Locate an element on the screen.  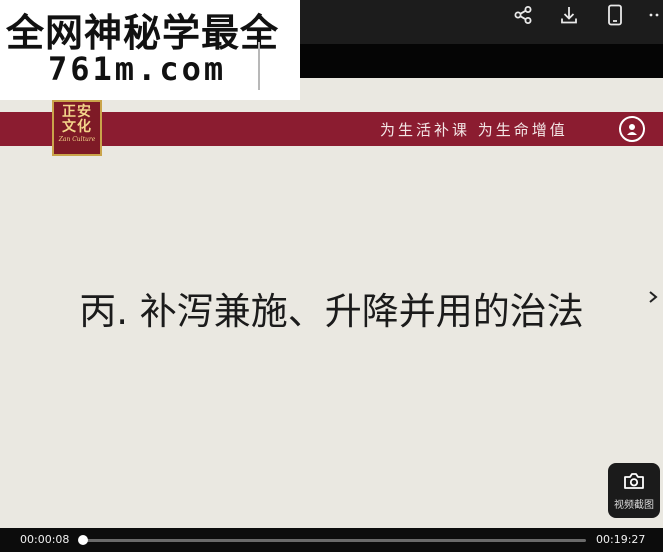
watermark: 全网神秘学最全 761m.com is located at coordinates (150, 50).